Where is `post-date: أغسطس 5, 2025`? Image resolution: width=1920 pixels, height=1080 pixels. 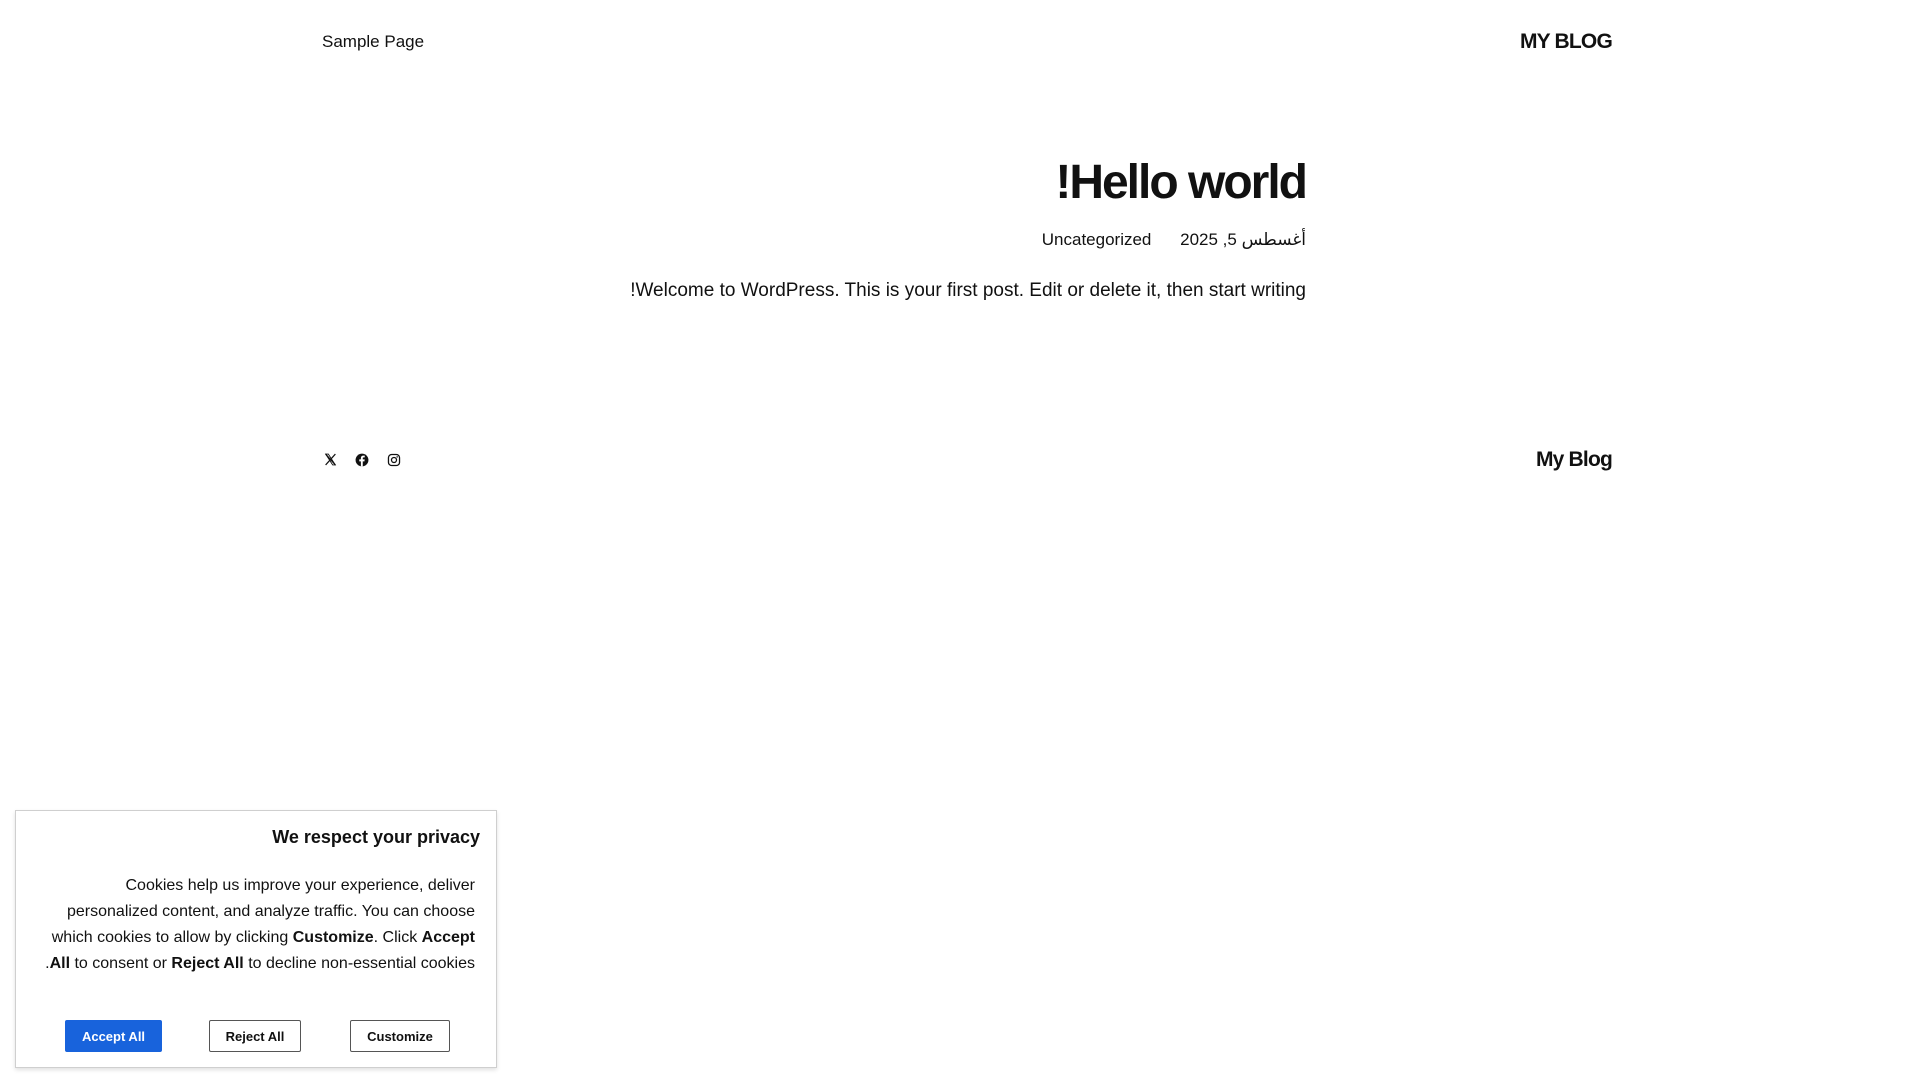
post-date: أغسطس 5, 2025 is located at coordinates (1243, 239).